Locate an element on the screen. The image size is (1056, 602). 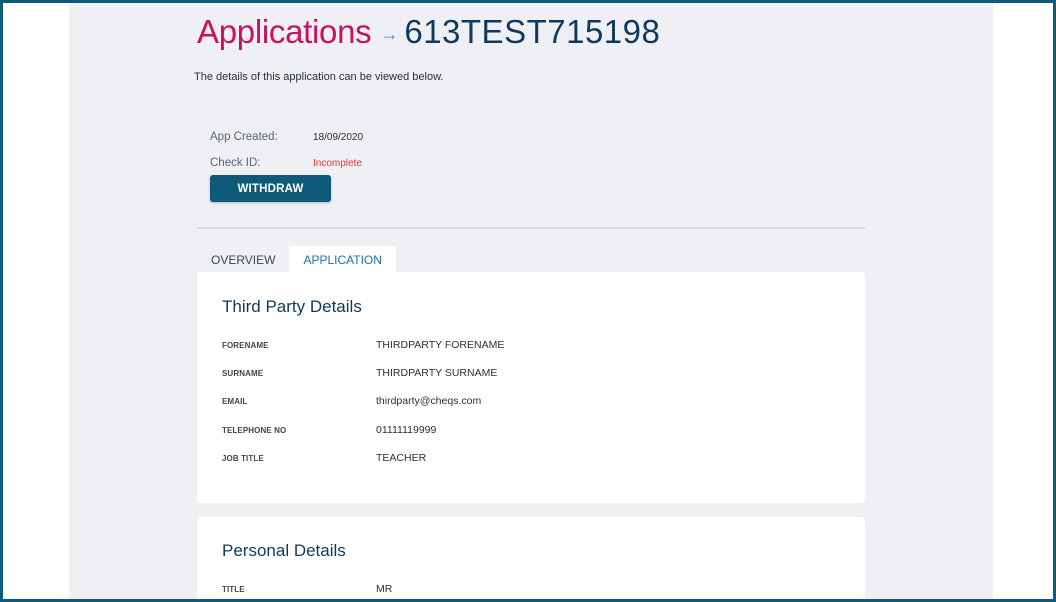
check-id-row: Check ID: Incomplete is located at coordinates (286, 163).